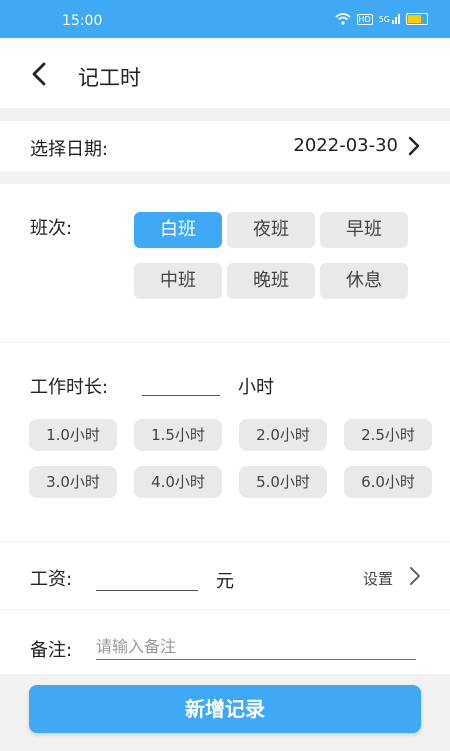 This screenshot has height=751, width=450. Describe the element at coordinates (271, 230) in the screenshot. I see `shift-option-night: 夜班` at that location.